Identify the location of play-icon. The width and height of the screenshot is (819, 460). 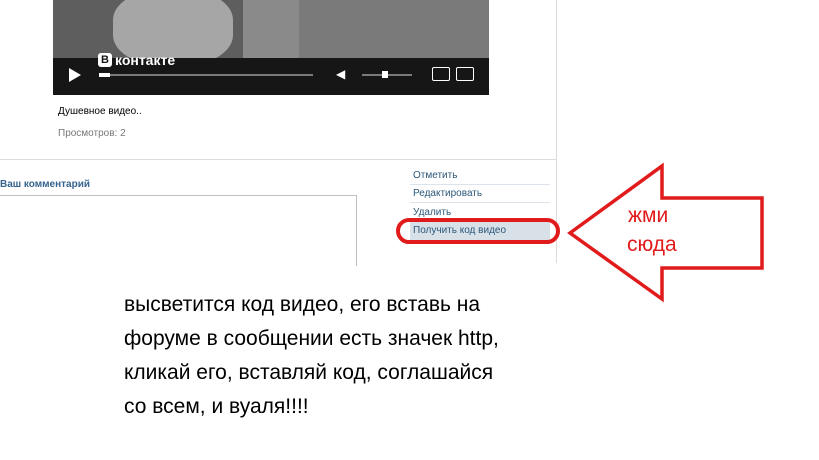
(75, 75).